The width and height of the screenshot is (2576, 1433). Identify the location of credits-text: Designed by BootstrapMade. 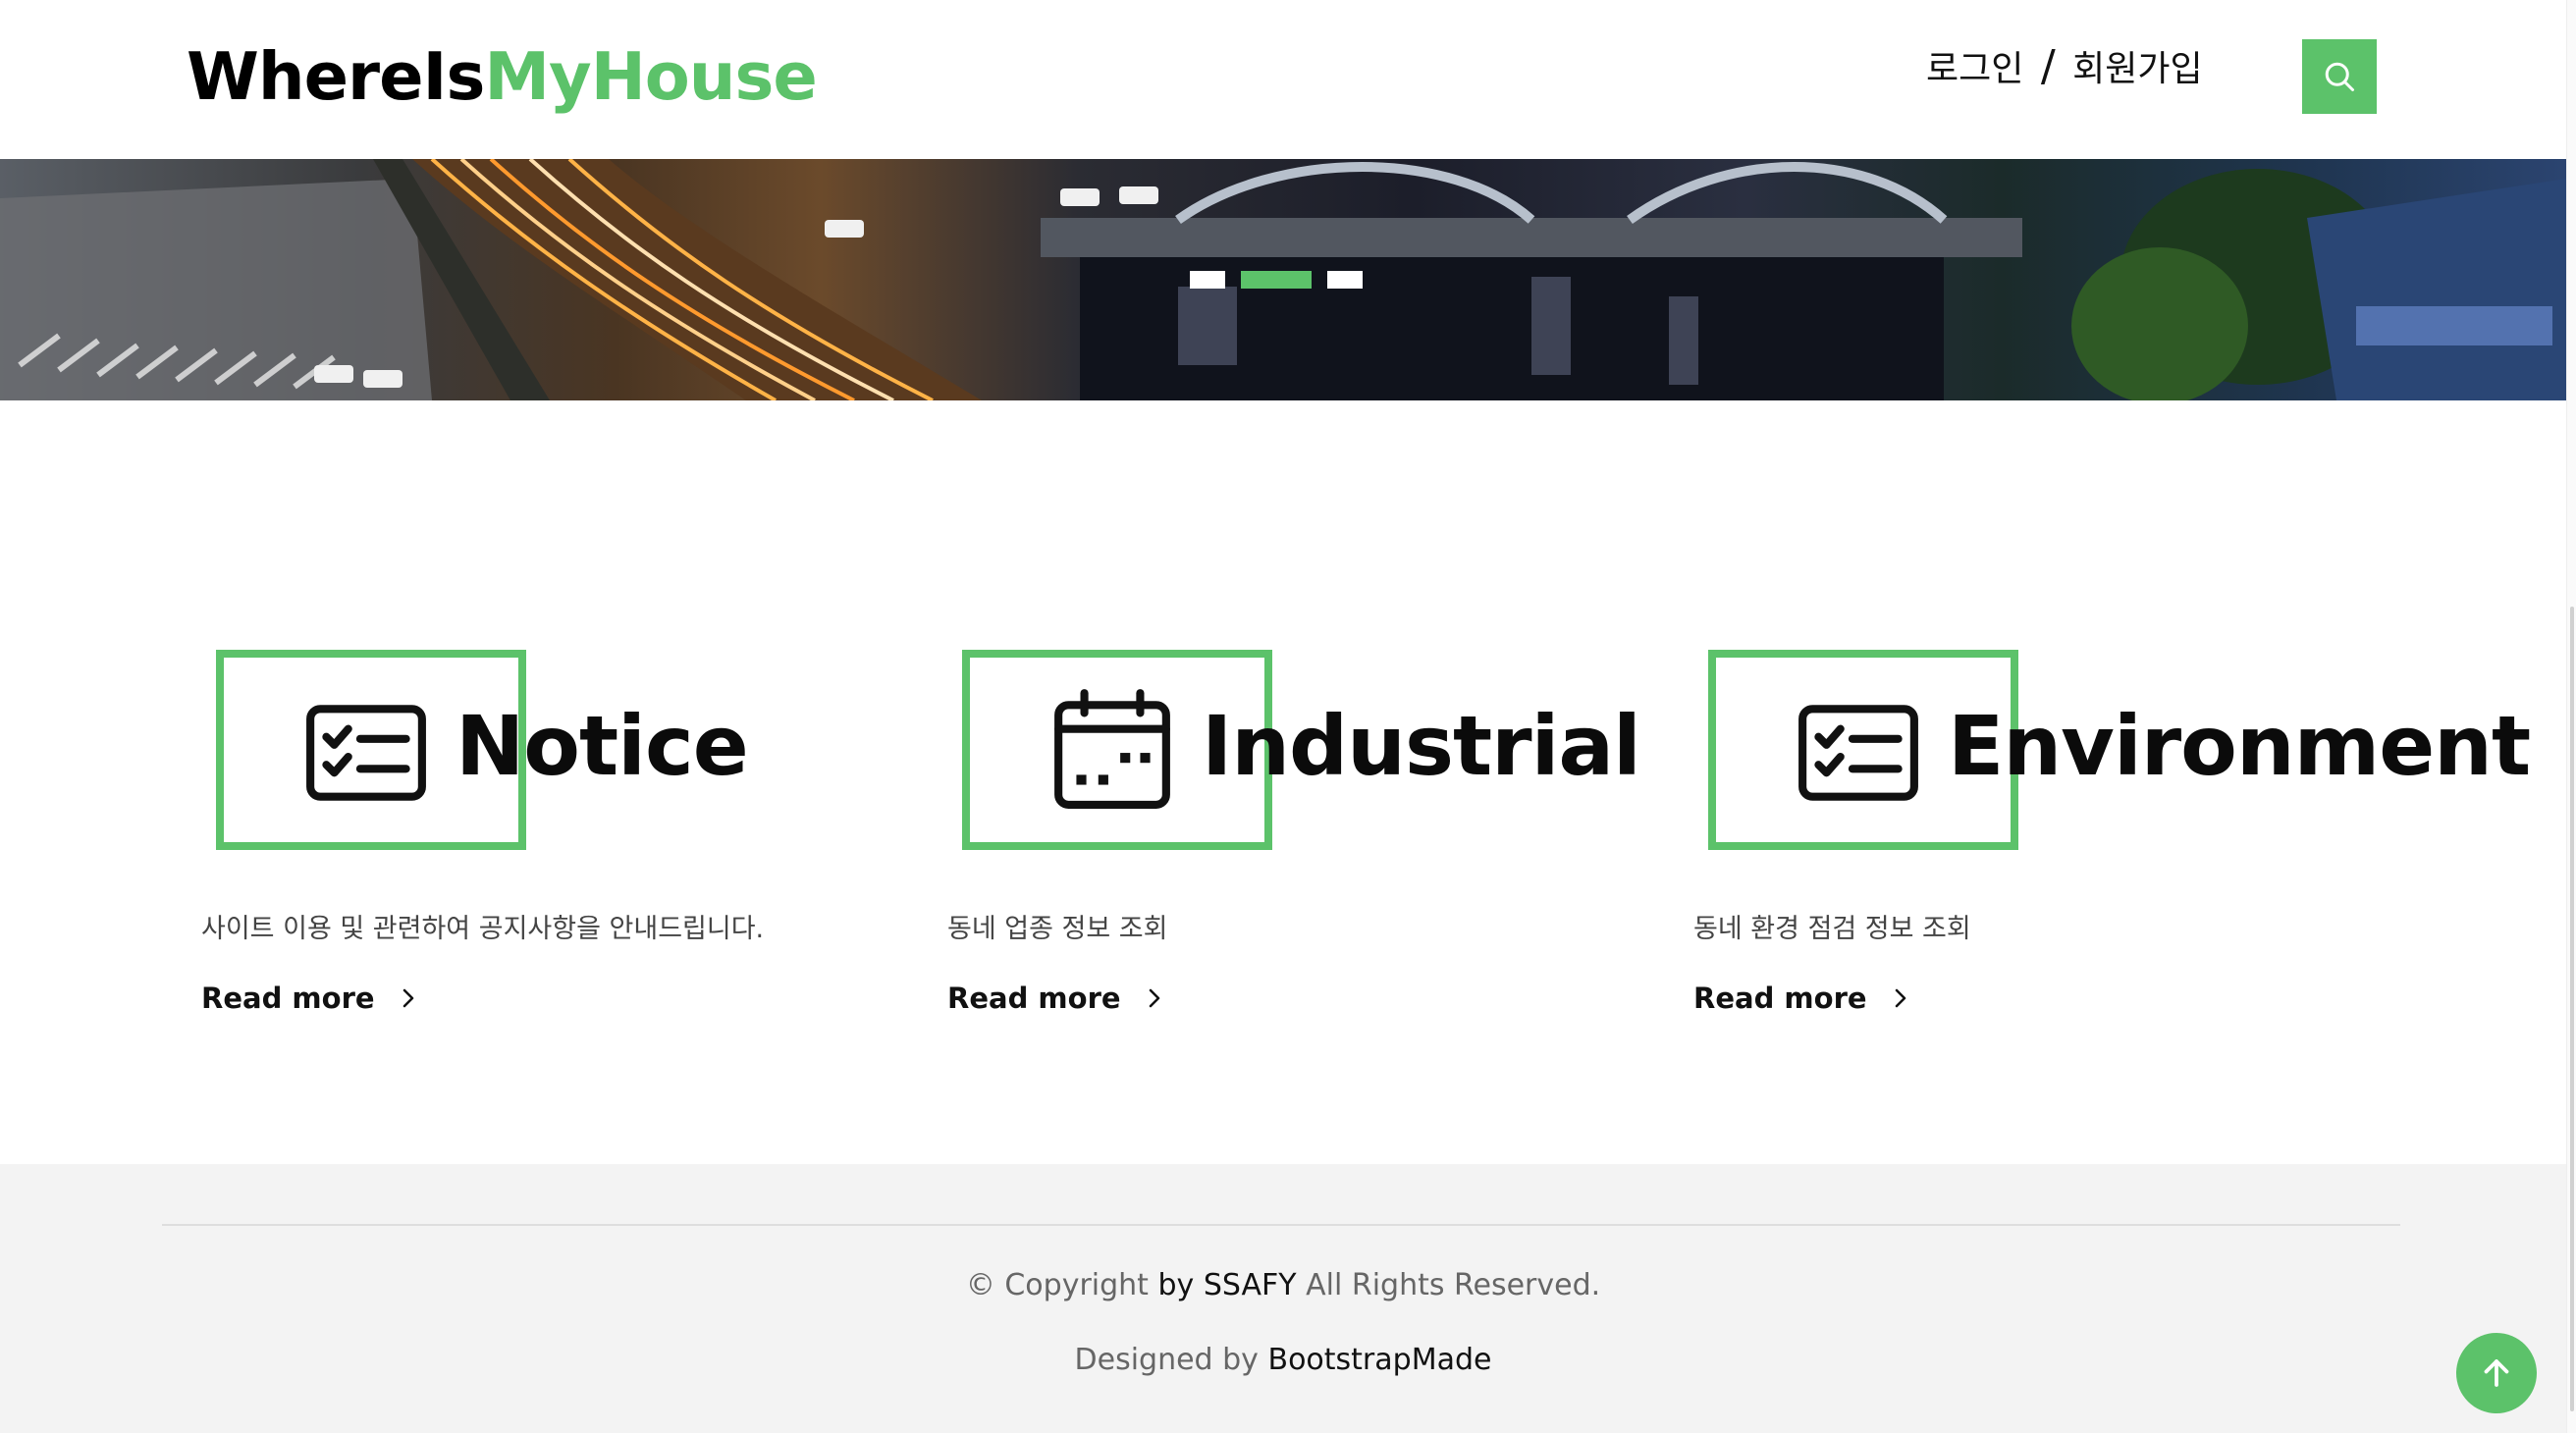
(1283, 1360).